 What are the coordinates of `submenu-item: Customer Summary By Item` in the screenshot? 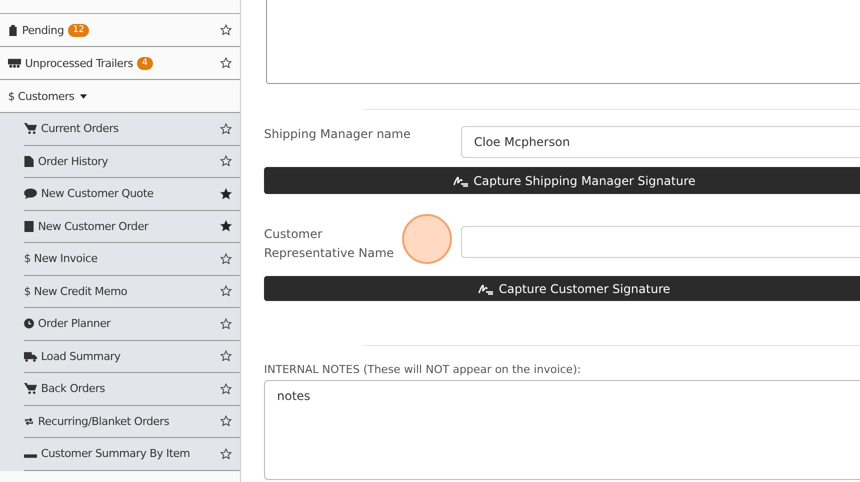 It's located at (132, 454).